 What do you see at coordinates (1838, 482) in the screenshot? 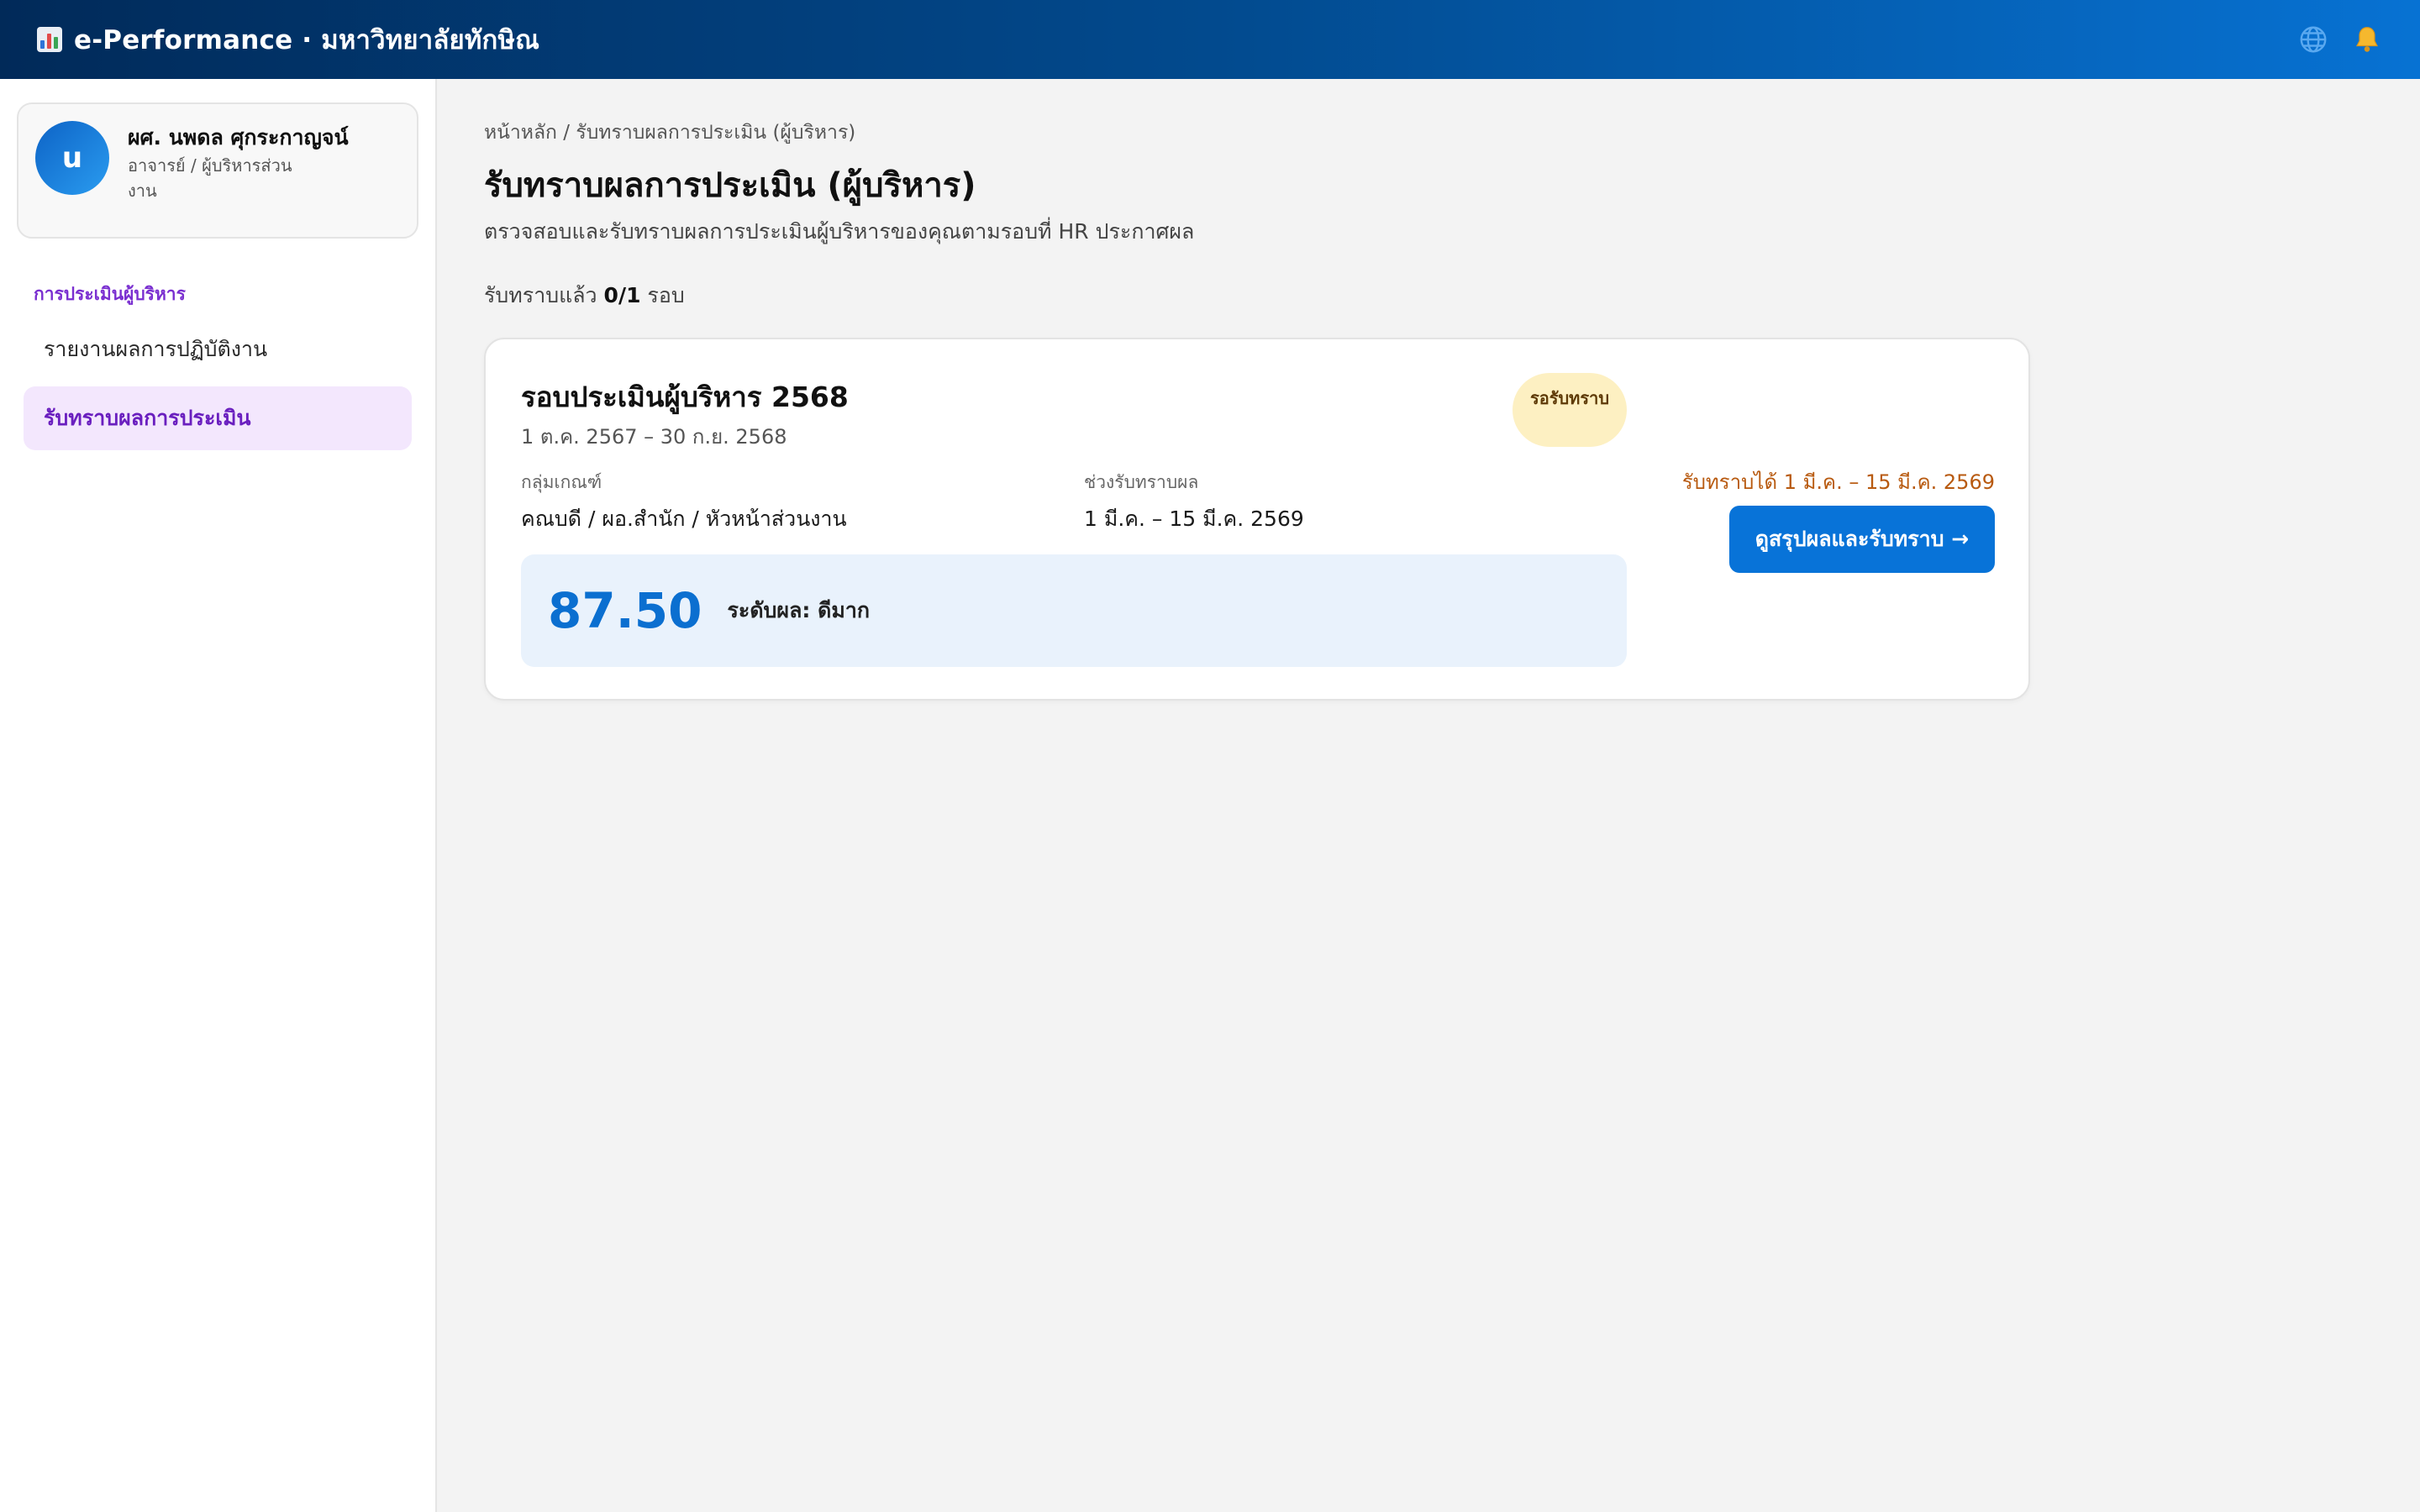
I see `ack-window-note: รับทราบได้ 1 มี.ค. – 15 มี.ค. 2569` at bounding box center [1838, 482].